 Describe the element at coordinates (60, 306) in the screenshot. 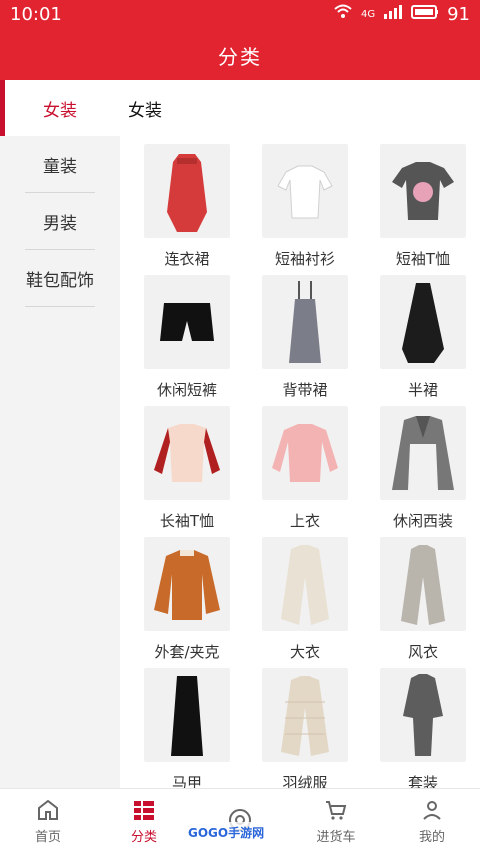

I see `divider` at that location.